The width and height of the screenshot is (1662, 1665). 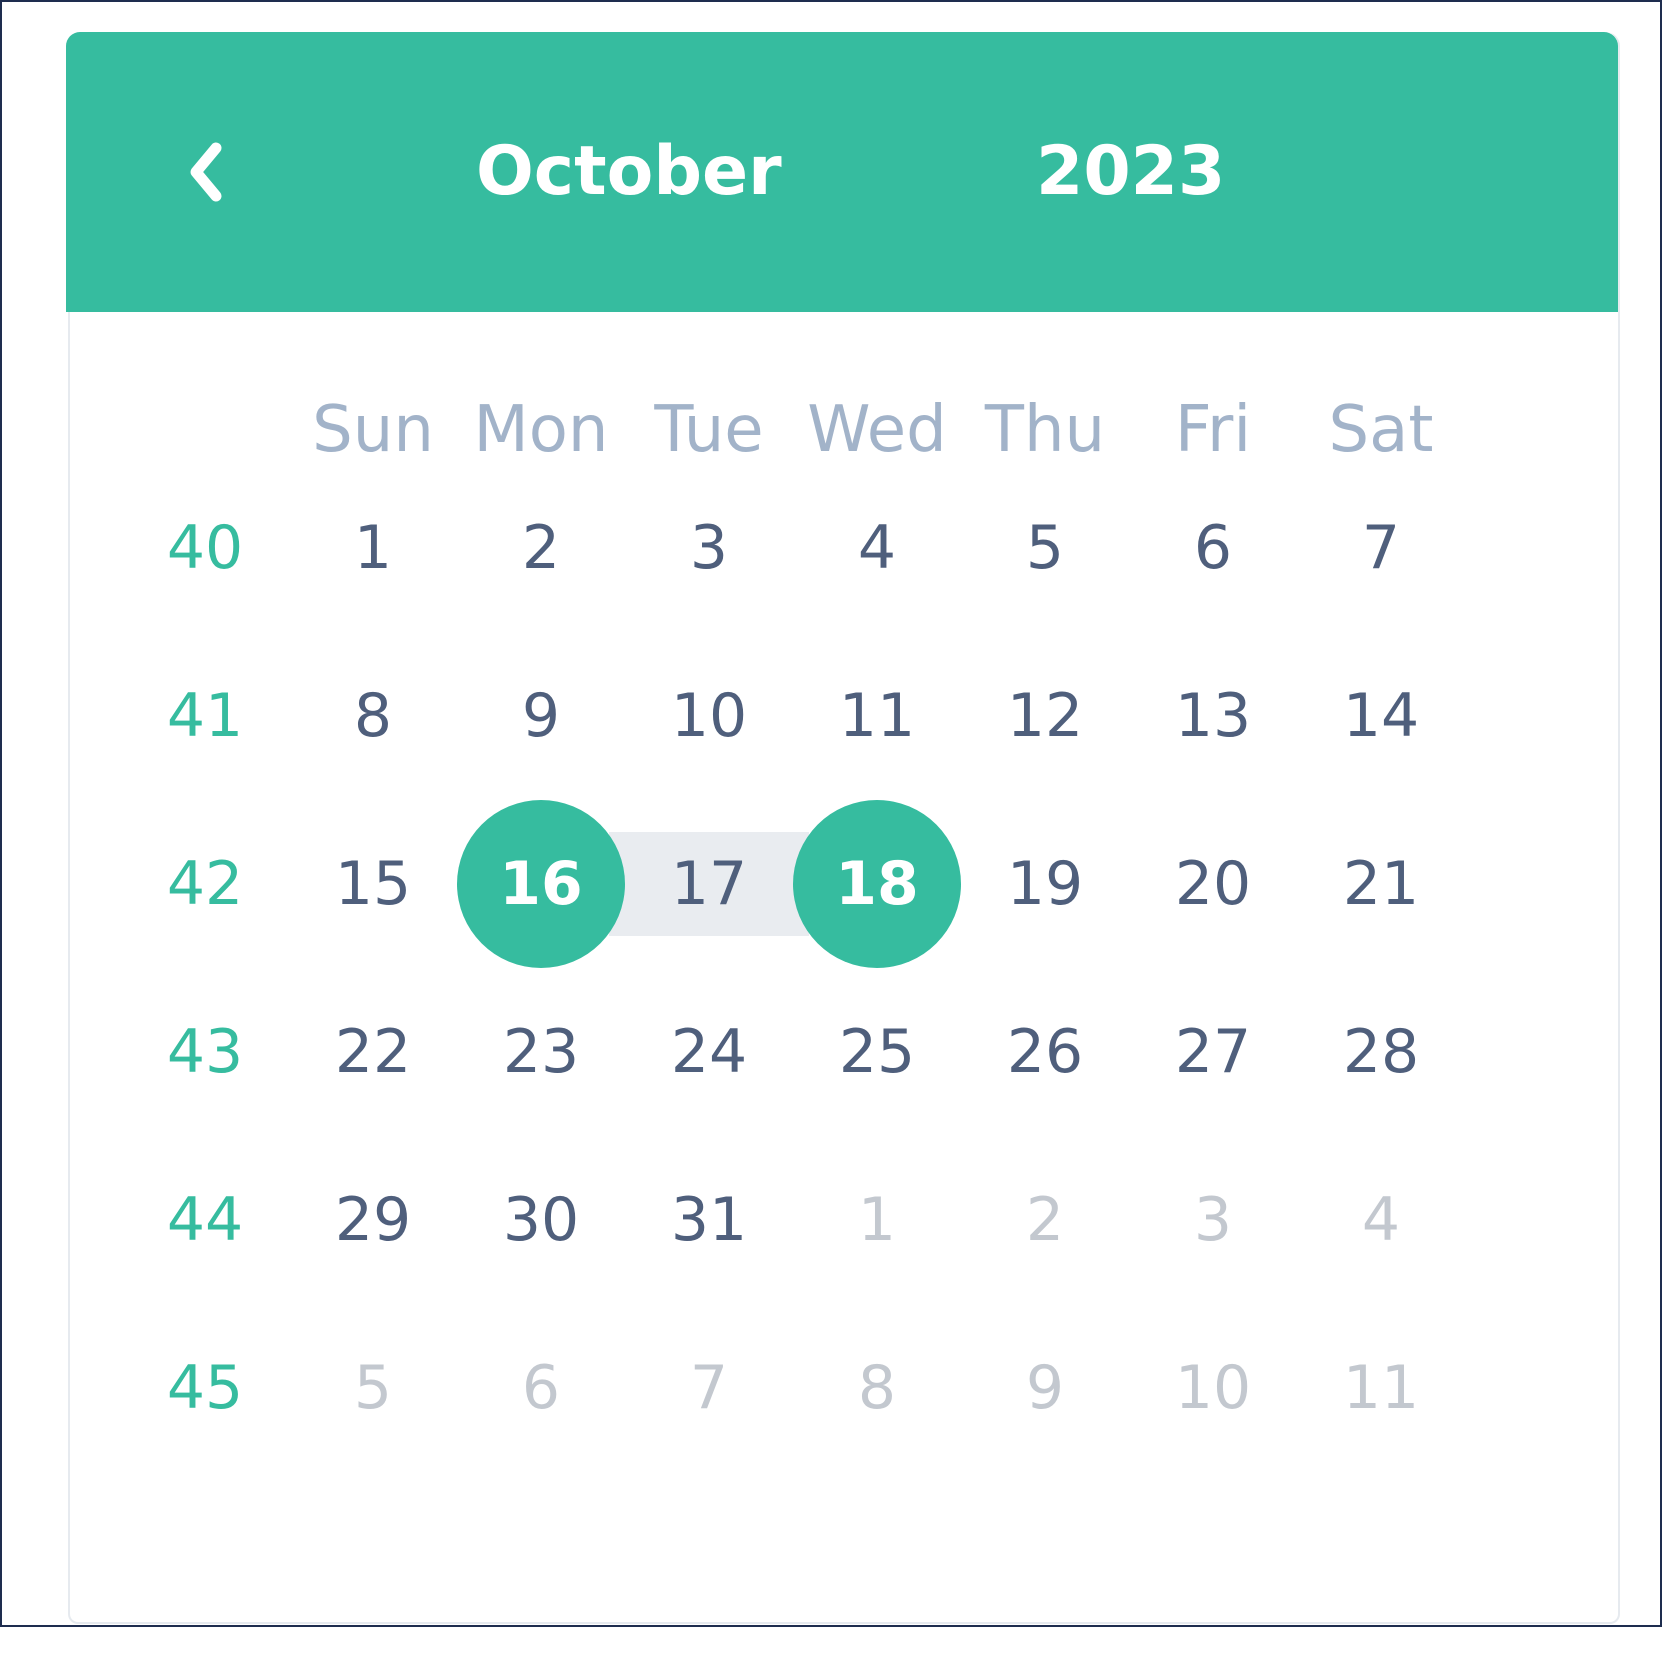 What do you see at coordinates (709, 1052) in the screenshot?
I see `day-cell: 24` at bounding box center [709, 1052].